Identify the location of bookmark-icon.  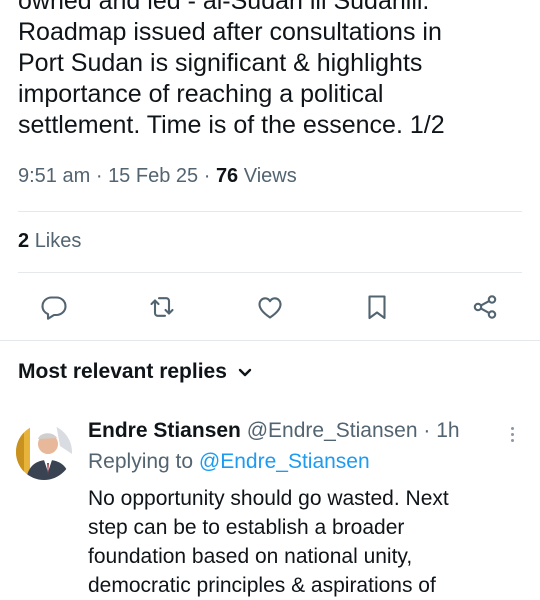
(377, 307).